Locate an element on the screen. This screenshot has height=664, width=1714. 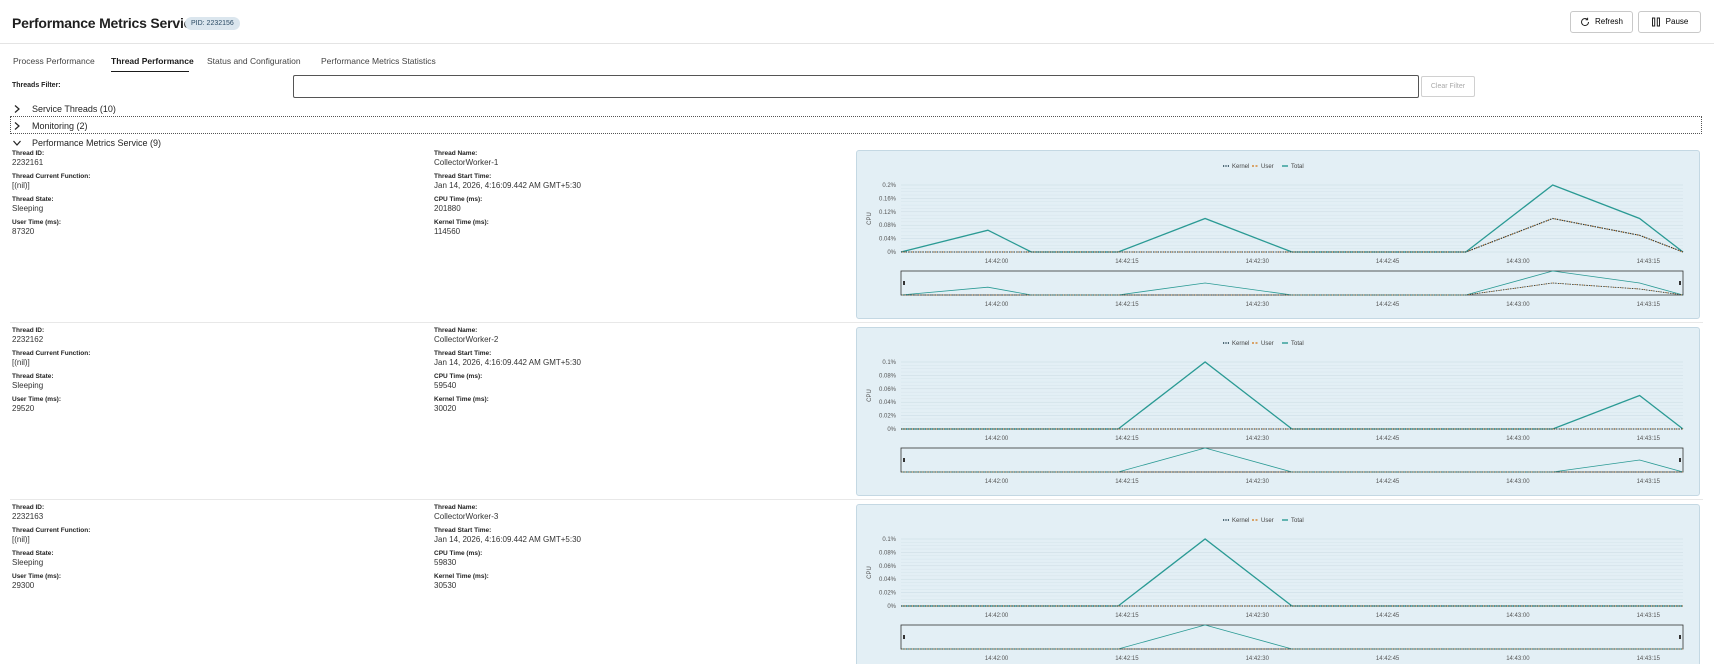
group-monitoring: Monitoring (2) is located at coordinates (50, 126).